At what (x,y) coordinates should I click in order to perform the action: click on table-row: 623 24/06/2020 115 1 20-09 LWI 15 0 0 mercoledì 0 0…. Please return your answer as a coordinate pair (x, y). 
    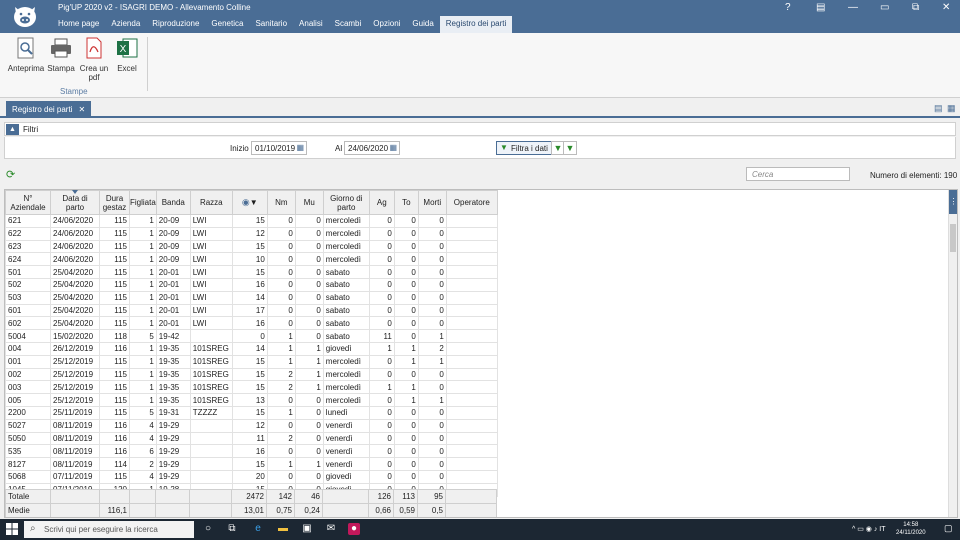
    Looking at the image, I should click on (251, 246).